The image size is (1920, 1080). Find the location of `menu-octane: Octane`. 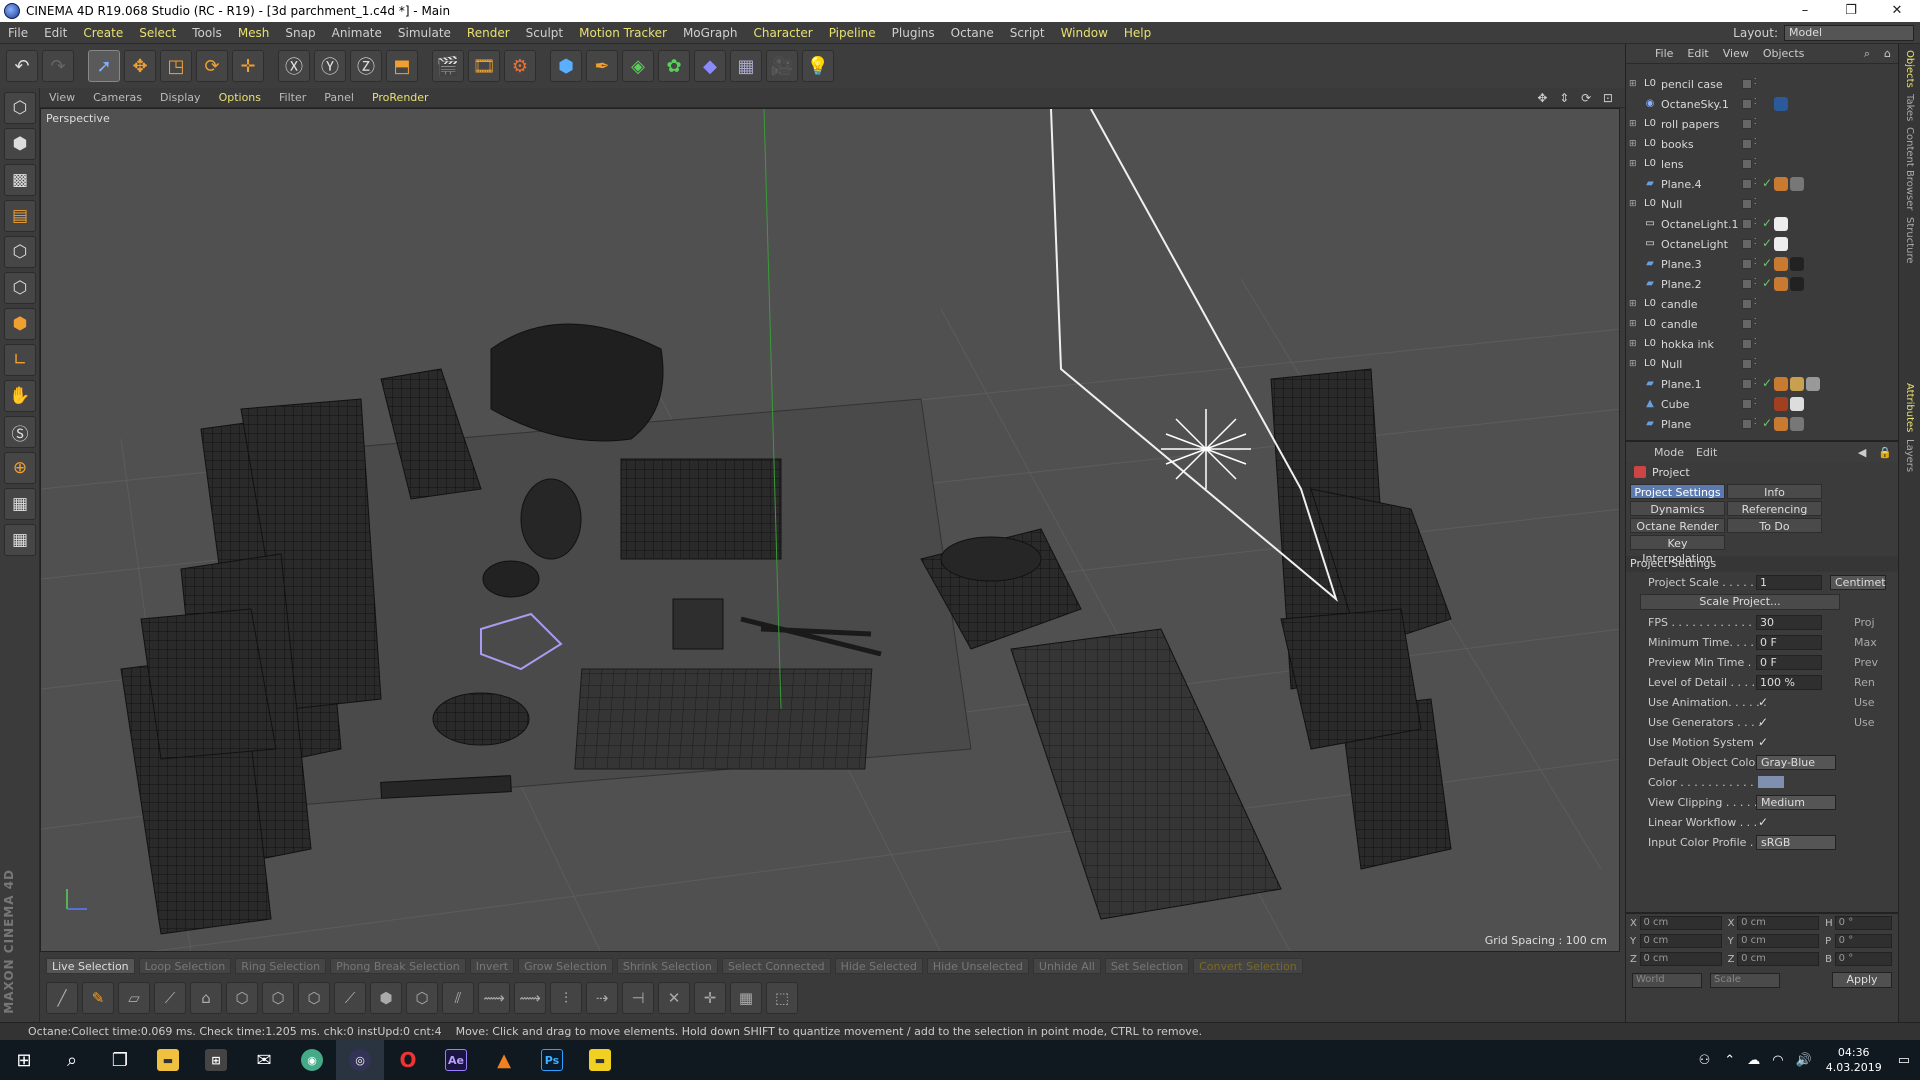

menu-octane: Octane is located at coordinates (972, 33).